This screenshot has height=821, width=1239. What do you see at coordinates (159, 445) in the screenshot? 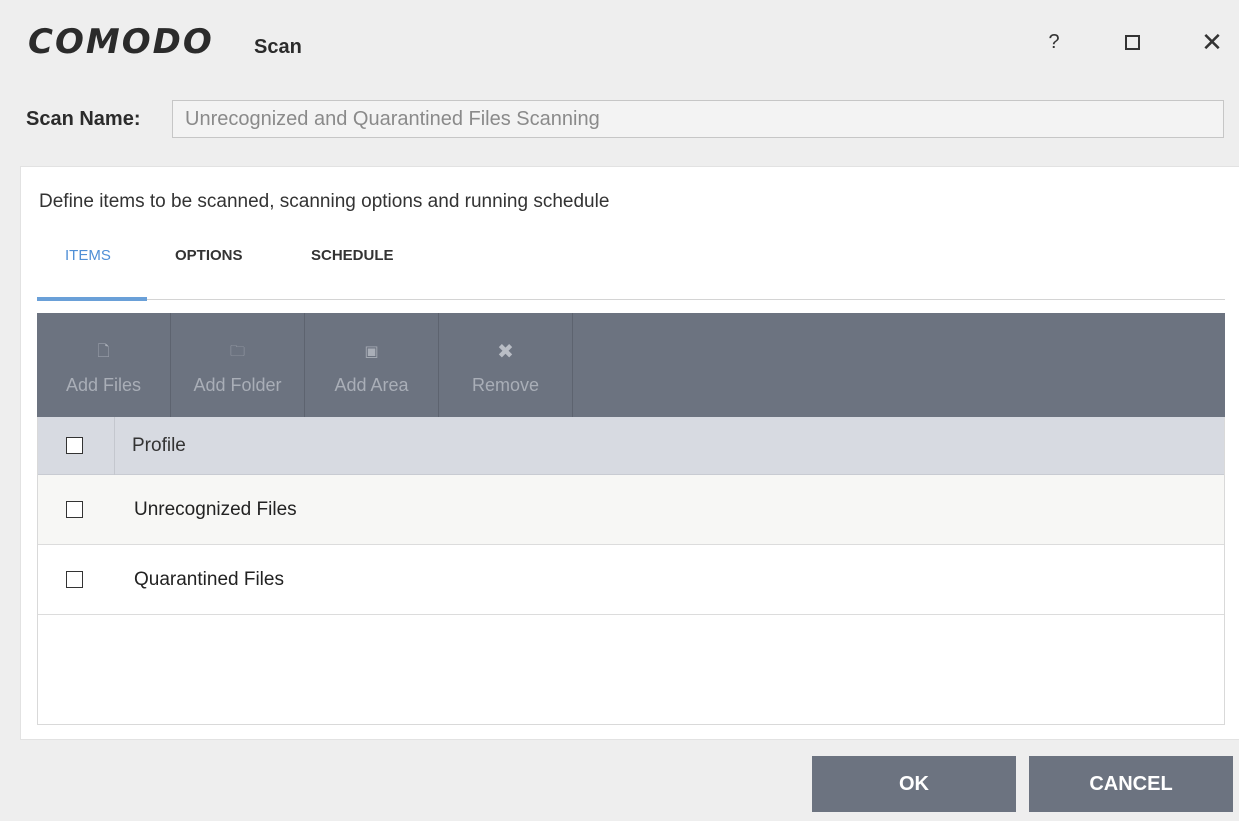
I see `profile-column-header: Profile` at bounding box center [159, 445].